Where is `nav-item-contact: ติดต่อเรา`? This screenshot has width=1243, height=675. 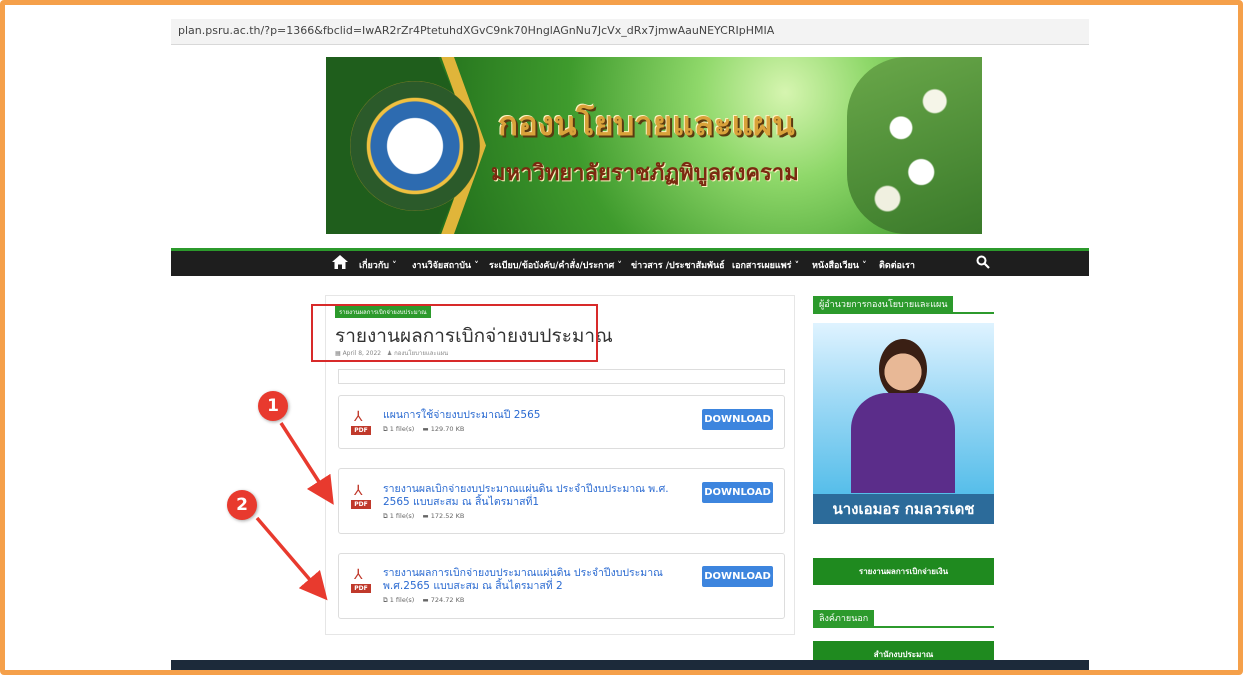 nav-item-contact: ติดต่อเรา is located at coordinates (897, 265).